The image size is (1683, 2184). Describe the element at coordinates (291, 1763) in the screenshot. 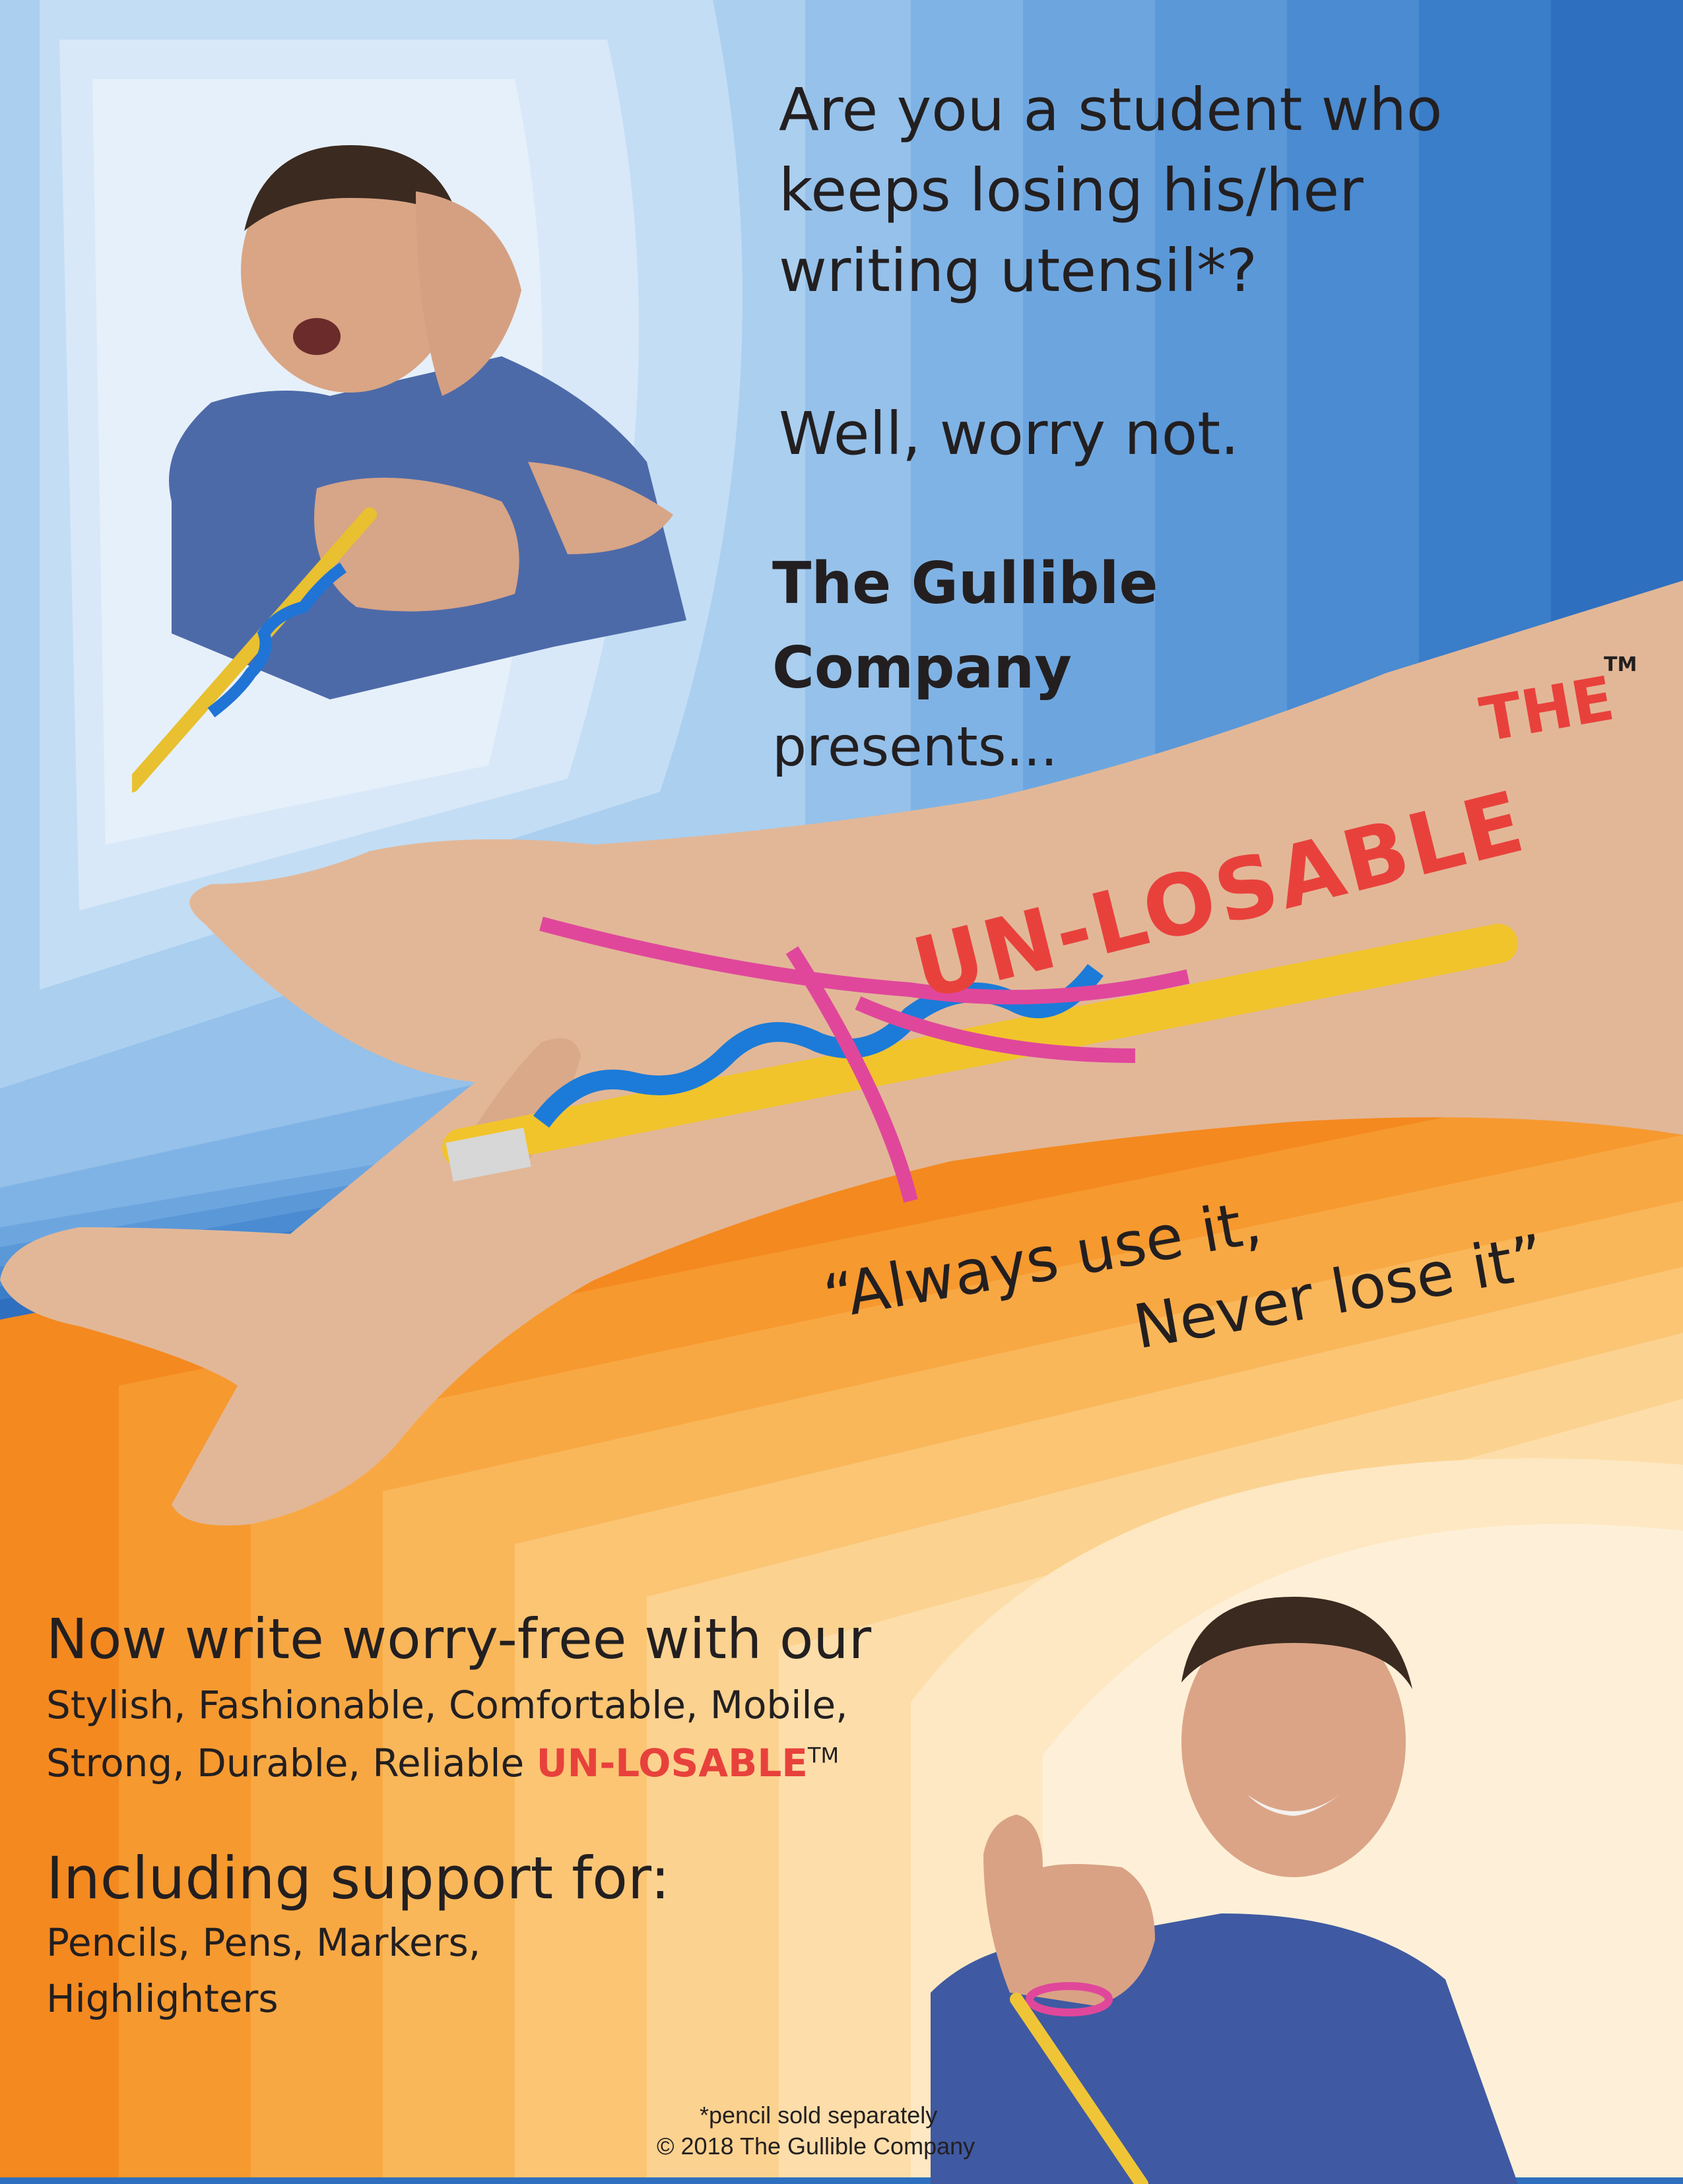

I see `features-line-2-text: Strong, Durable, Reliable` at that location.